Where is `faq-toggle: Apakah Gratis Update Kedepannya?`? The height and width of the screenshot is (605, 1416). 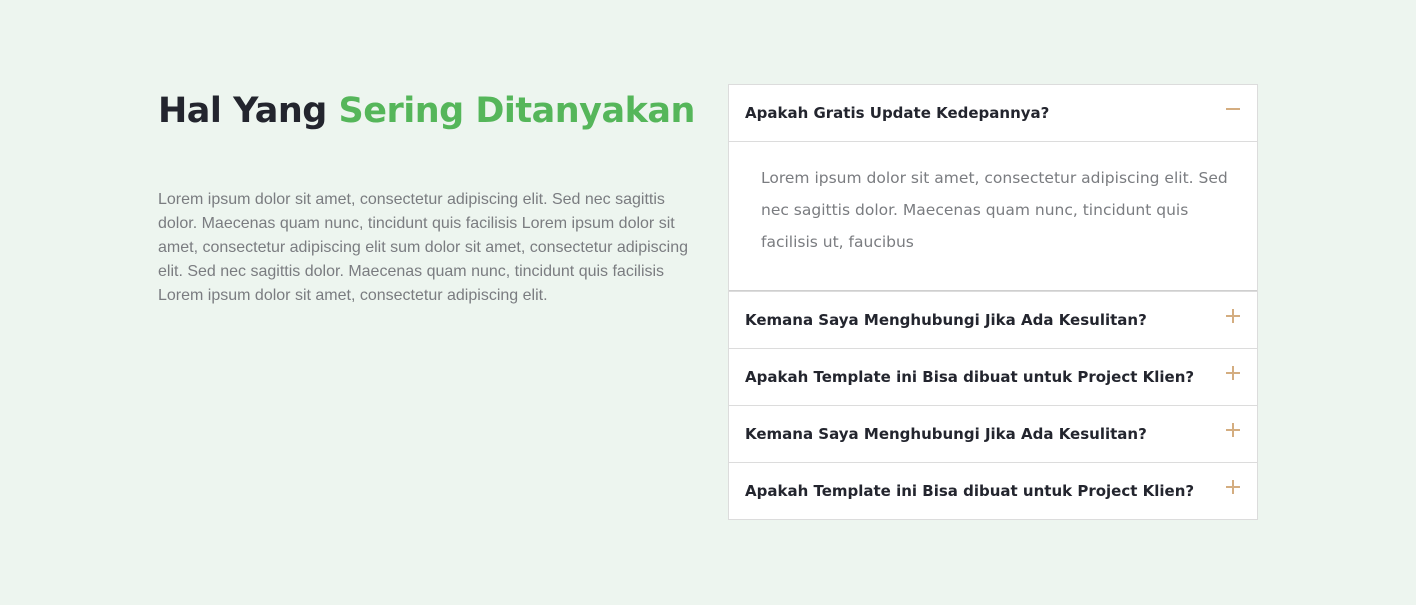
faq-toggle: Apakah Gratis Update Kedepannya? is located at coordinates (993, 113).